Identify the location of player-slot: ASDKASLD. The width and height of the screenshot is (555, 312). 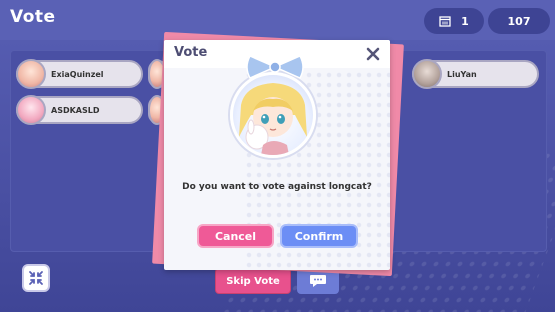
(79, 110).